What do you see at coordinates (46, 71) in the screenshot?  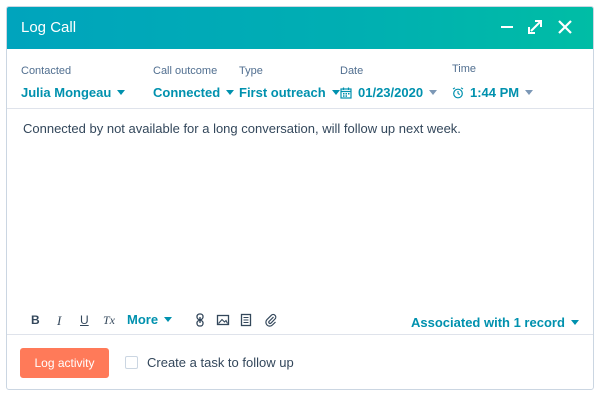 I see `contacted-label: Contacted` at bounding box center [46, 71].